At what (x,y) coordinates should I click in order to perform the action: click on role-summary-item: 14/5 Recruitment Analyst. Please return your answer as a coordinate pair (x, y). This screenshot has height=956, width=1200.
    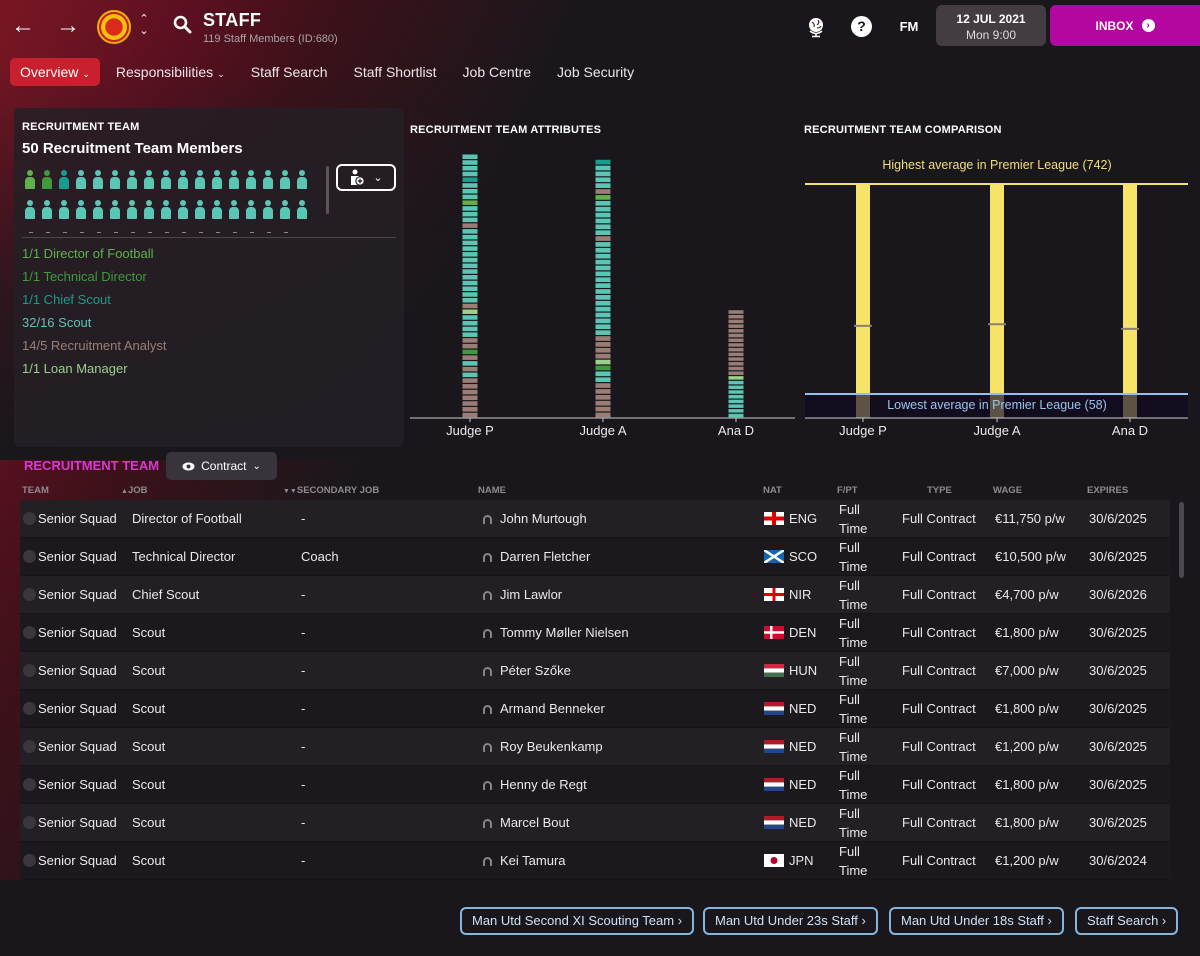
    Looking at the image, I should click on (94, 345).